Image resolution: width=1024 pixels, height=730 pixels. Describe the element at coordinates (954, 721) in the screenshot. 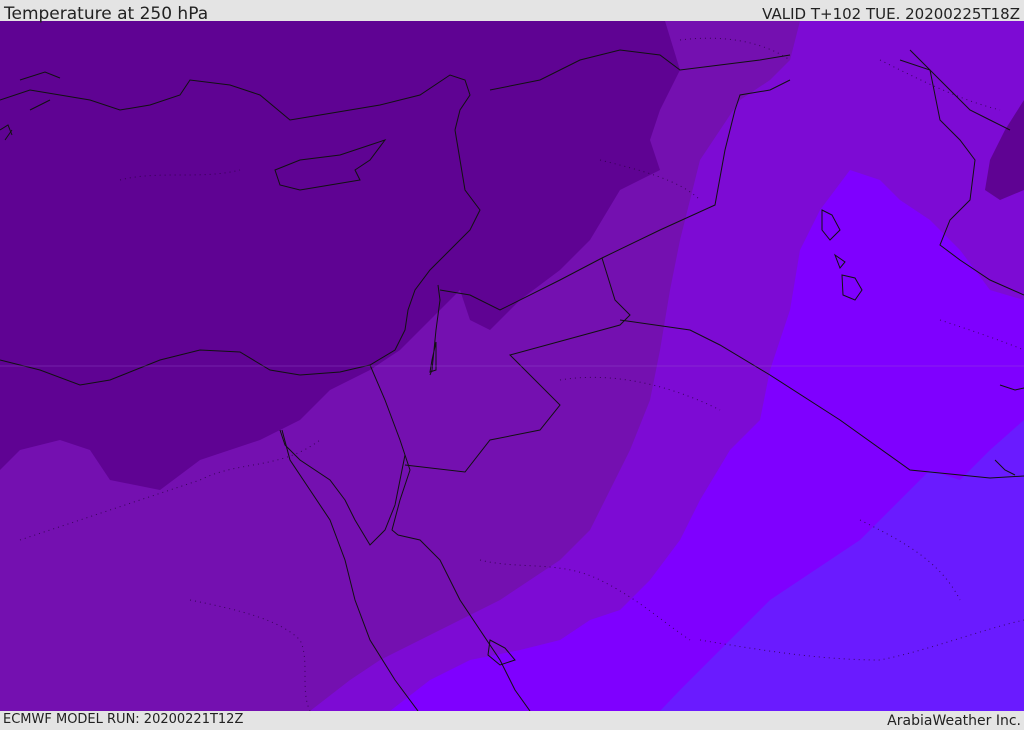

I see `credit-label: ArabiaWeather Inc.` at that location.